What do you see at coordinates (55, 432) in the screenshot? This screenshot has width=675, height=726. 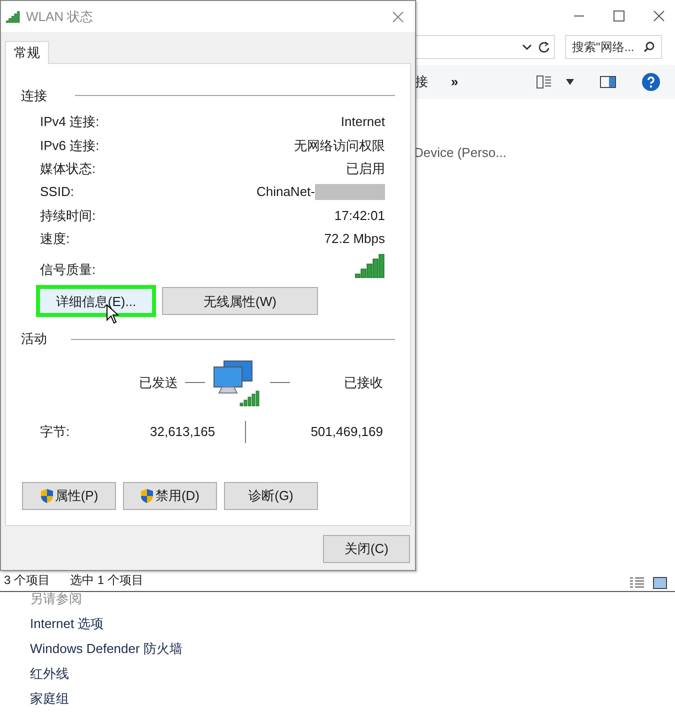 I see `bytes-label: 字节:` at bounding box center [55, 432].